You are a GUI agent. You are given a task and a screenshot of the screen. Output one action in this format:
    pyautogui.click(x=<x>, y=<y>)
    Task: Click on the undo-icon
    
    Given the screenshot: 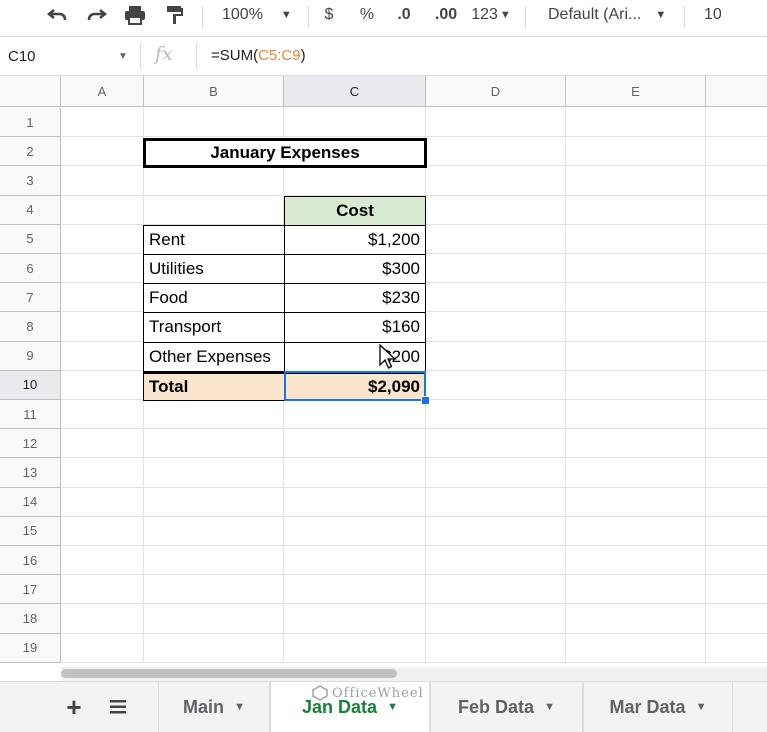 What is the action you would take?
    pyautogui.click(x=57, y=15)
    